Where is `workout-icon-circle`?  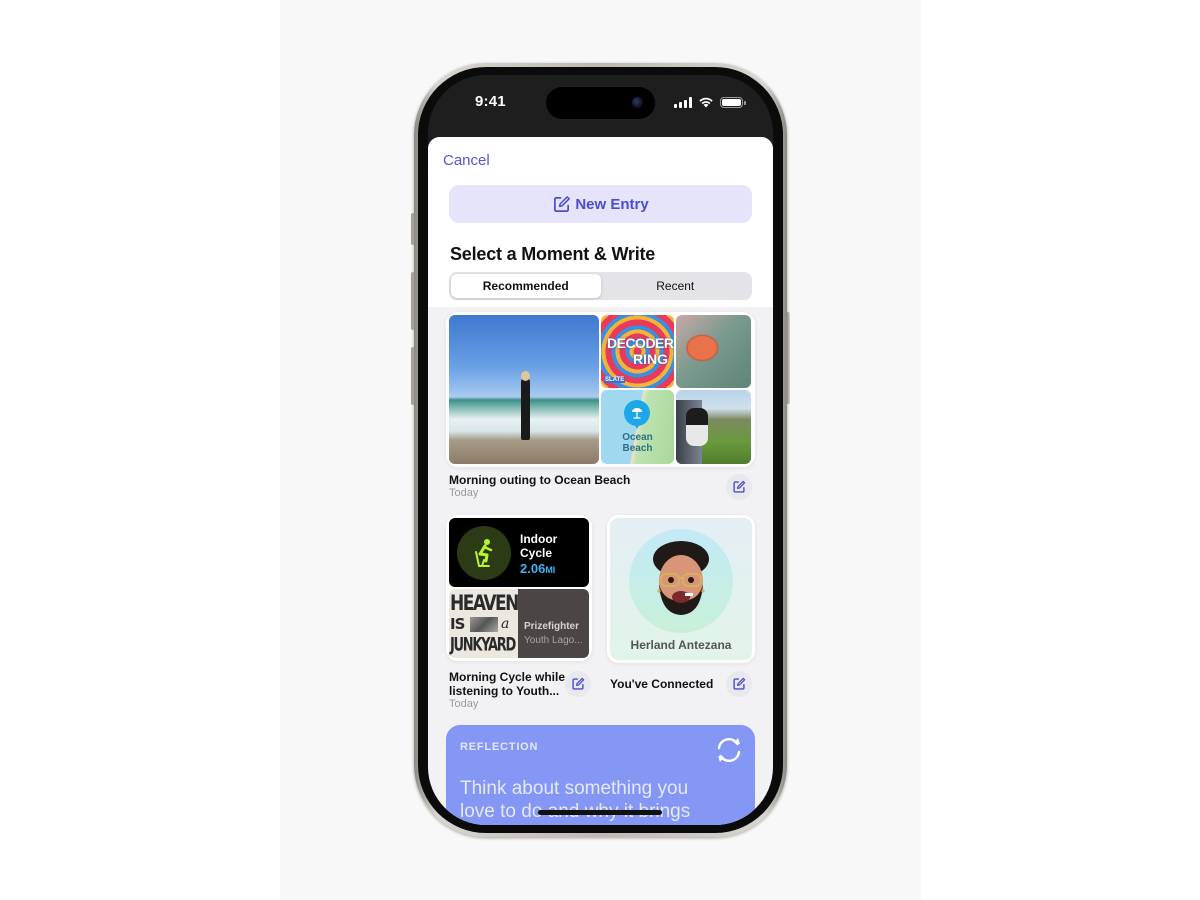
workout-icon-circle is located at coordinates (484, 553).